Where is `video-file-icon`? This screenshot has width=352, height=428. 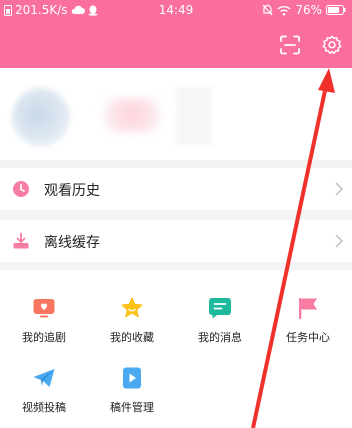 video-file-icon is located at coordinates (132, 378).